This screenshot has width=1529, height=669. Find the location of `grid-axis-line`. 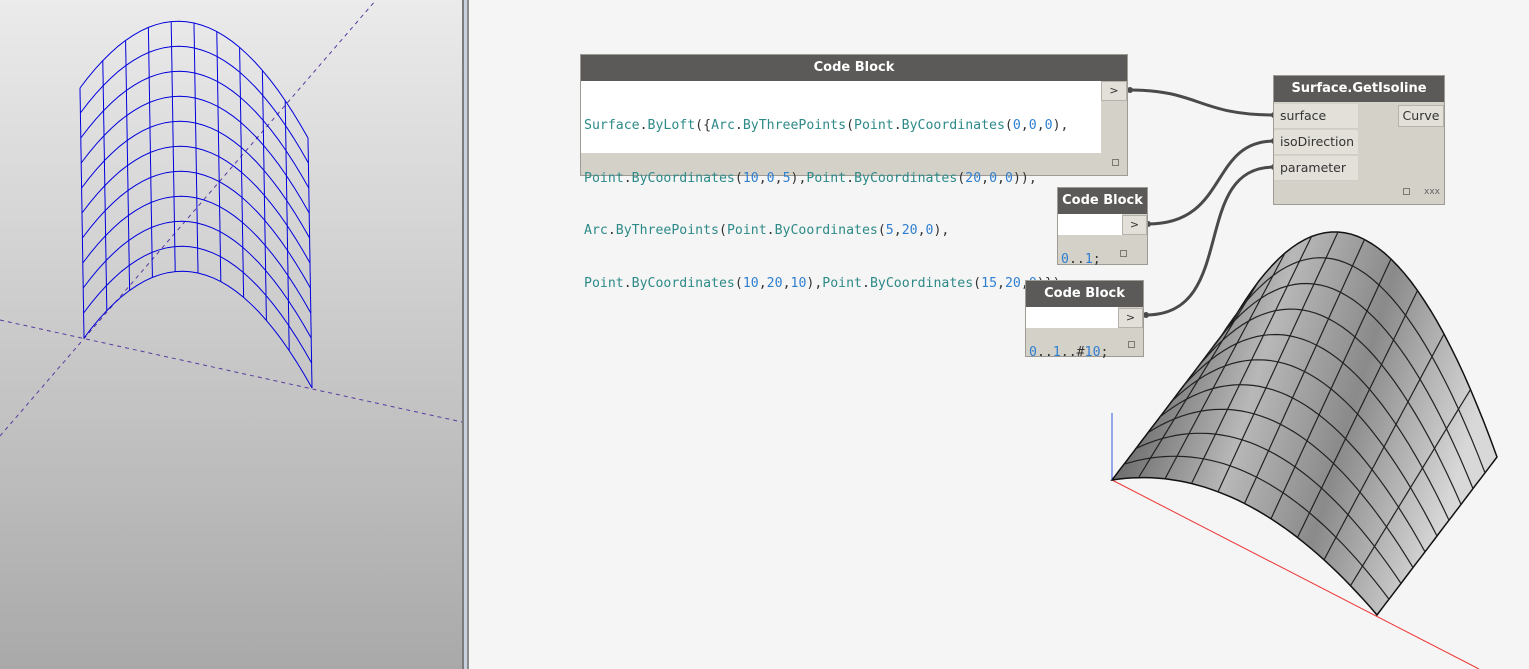

grid-axis-line is located at coordinates (231, 371).